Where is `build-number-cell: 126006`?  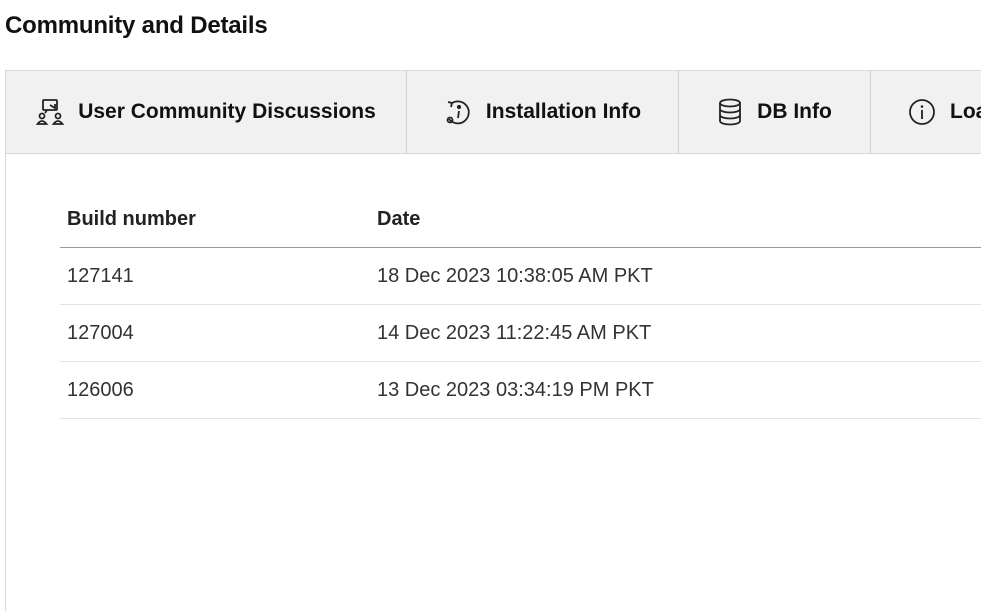
build-number-cell: 126006 is located at coordinates (100, 389).